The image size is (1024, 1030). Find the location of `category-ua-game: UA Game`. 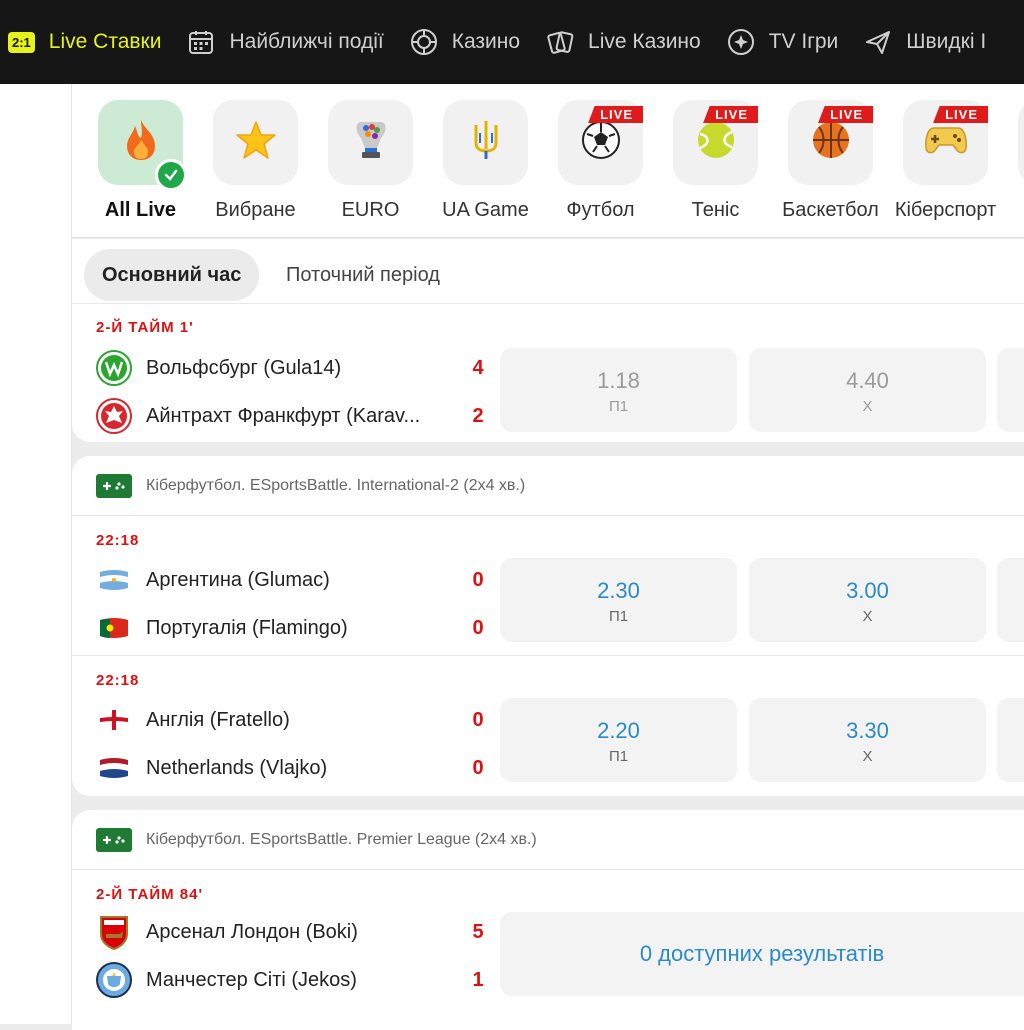

category-ua-game: UA Game is located at coordinates (485, 161).